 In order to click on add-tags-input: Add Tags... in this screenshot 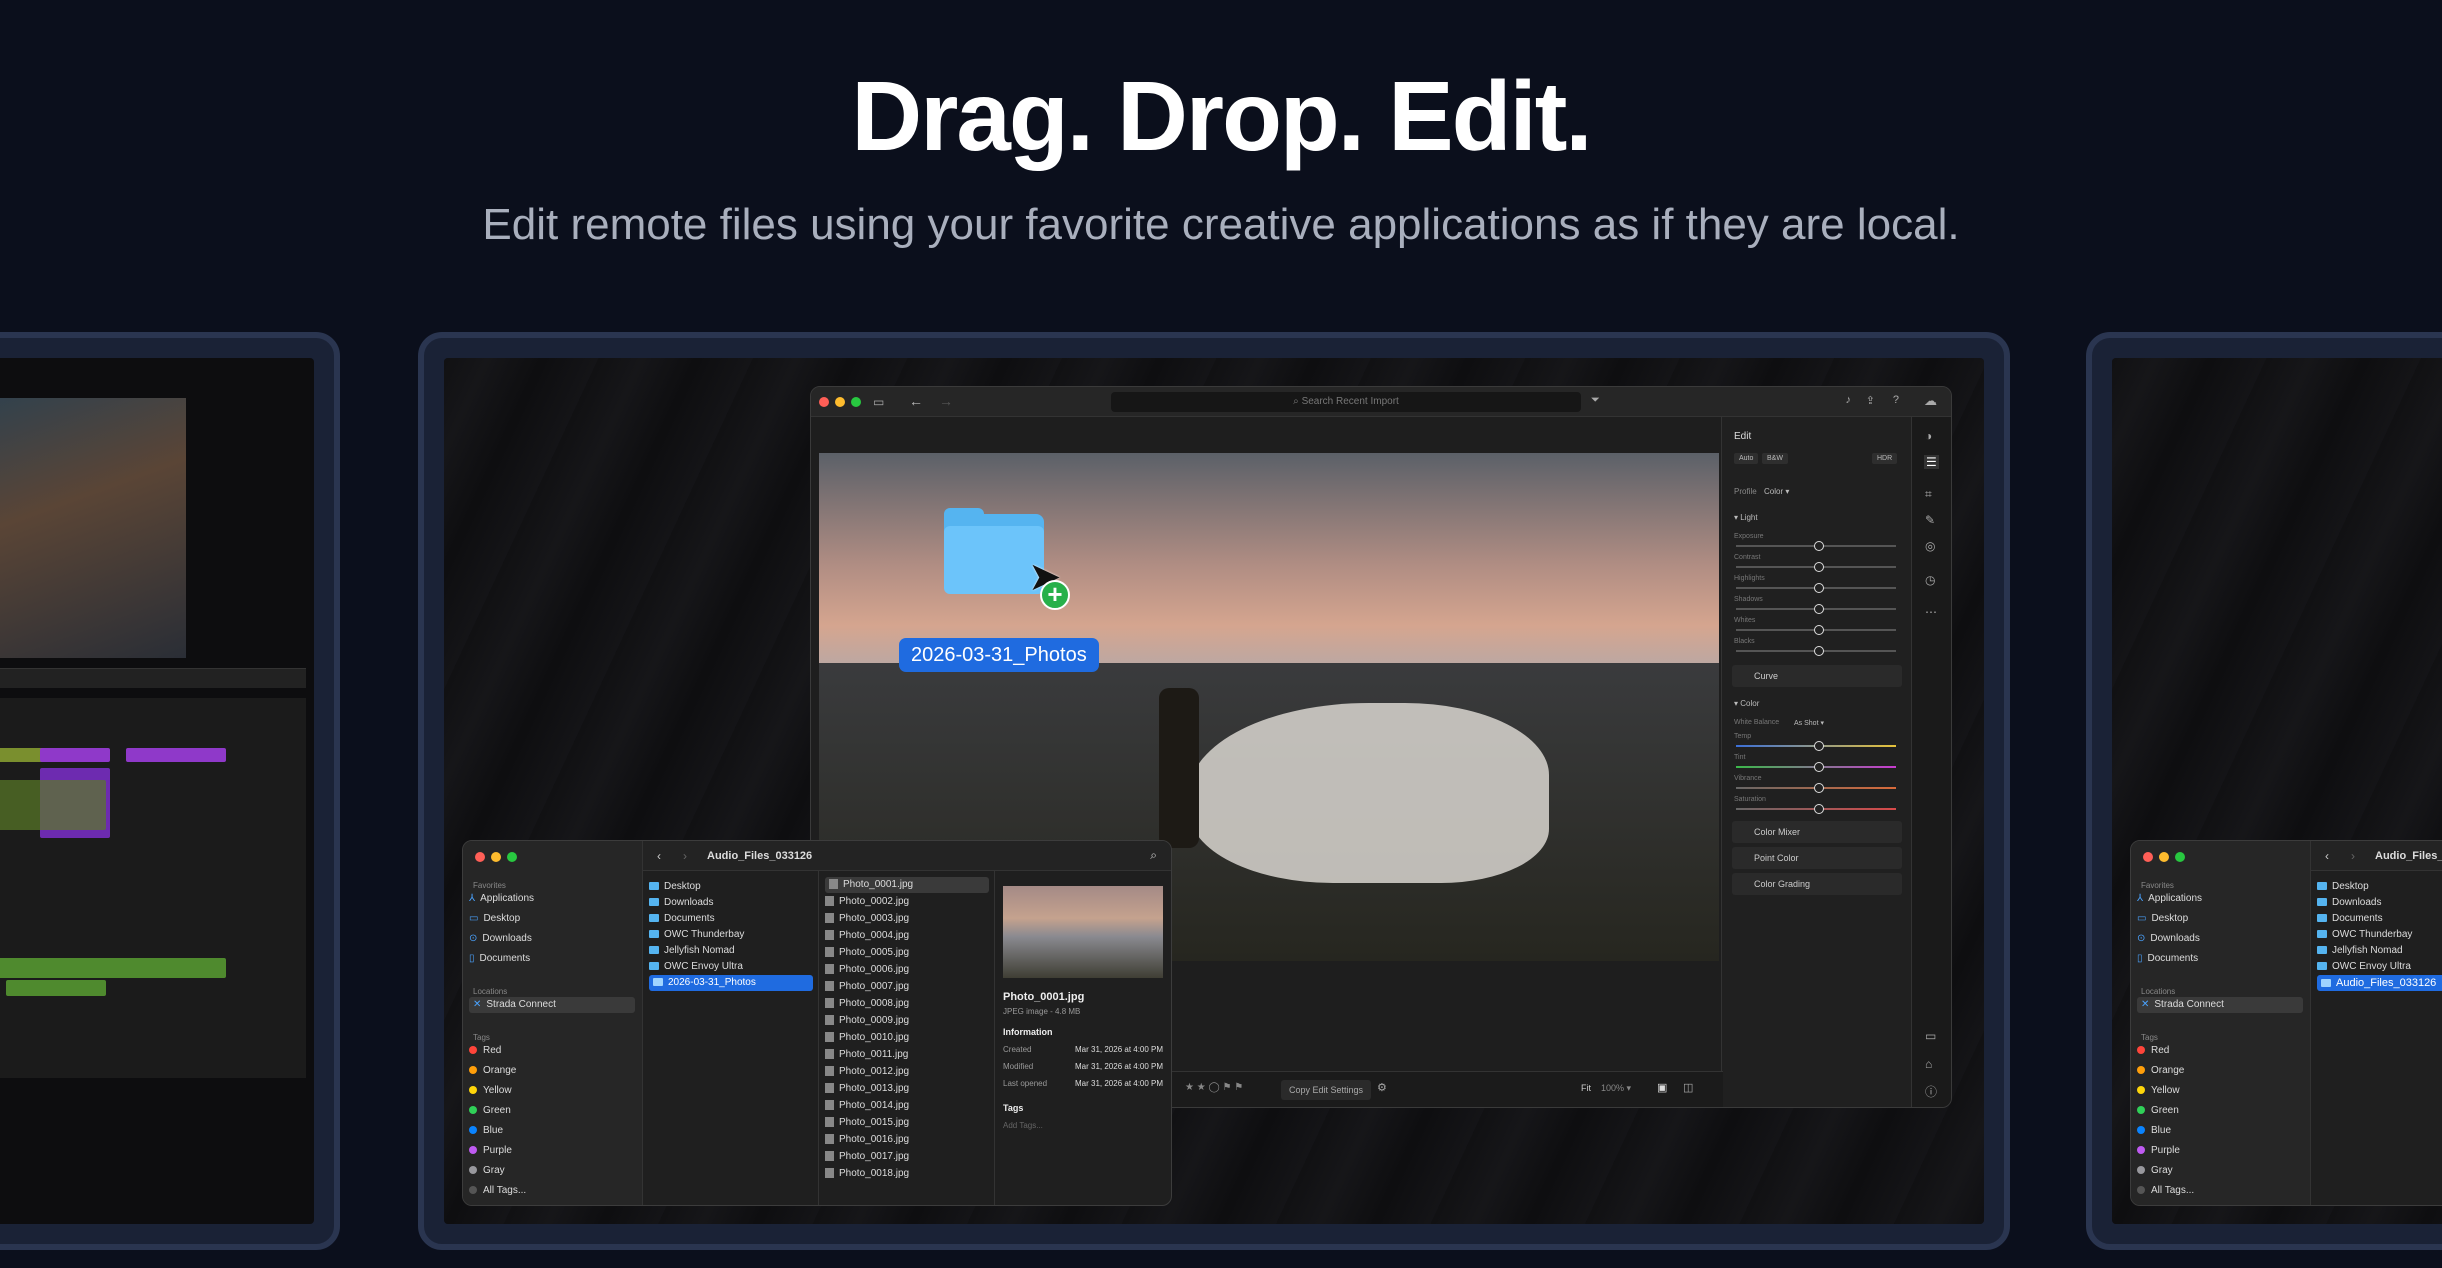, I will do `click(1023, 1125)`.